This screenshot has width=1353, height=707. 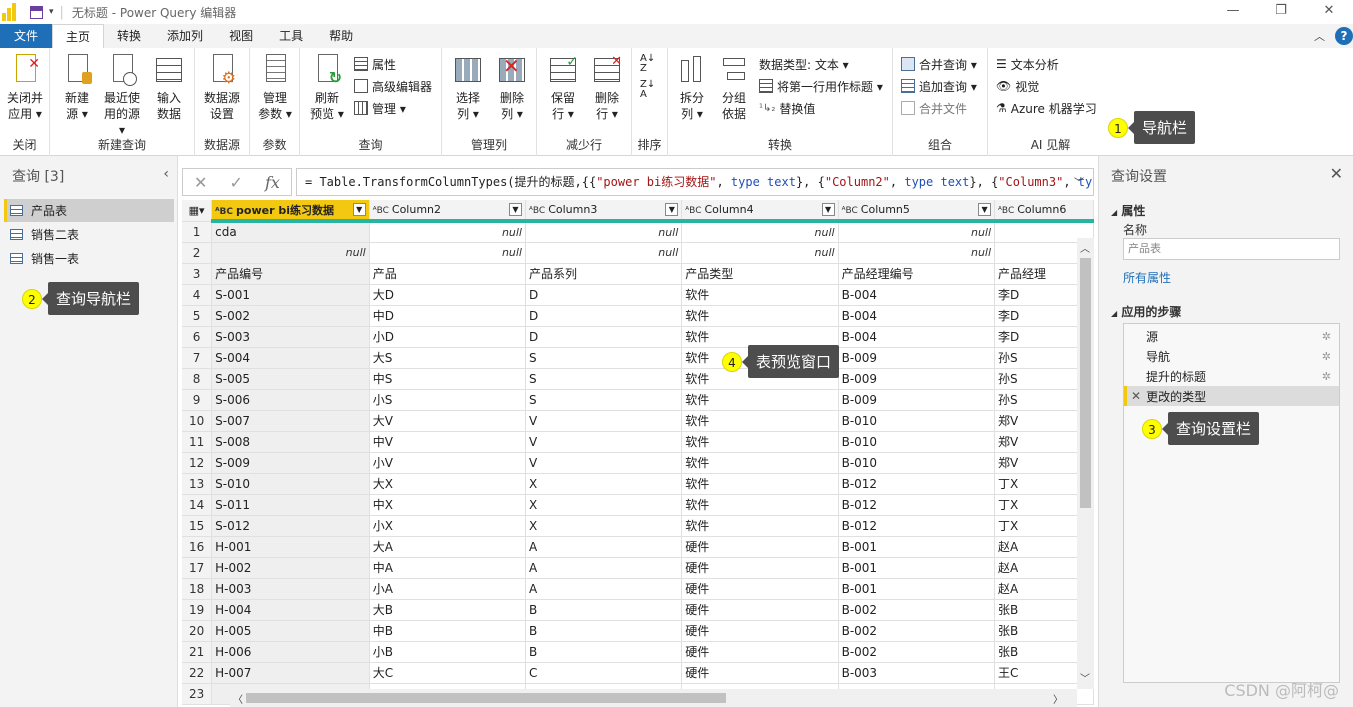 I want to click on data-source-settings-button: ⚙ 数据源 设置, so click(x=222, y=88).